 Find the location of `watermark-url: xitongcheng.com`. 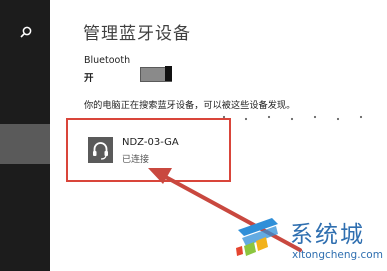

watermark-url: xitongcheng.com is located at coordinates (337, 255).